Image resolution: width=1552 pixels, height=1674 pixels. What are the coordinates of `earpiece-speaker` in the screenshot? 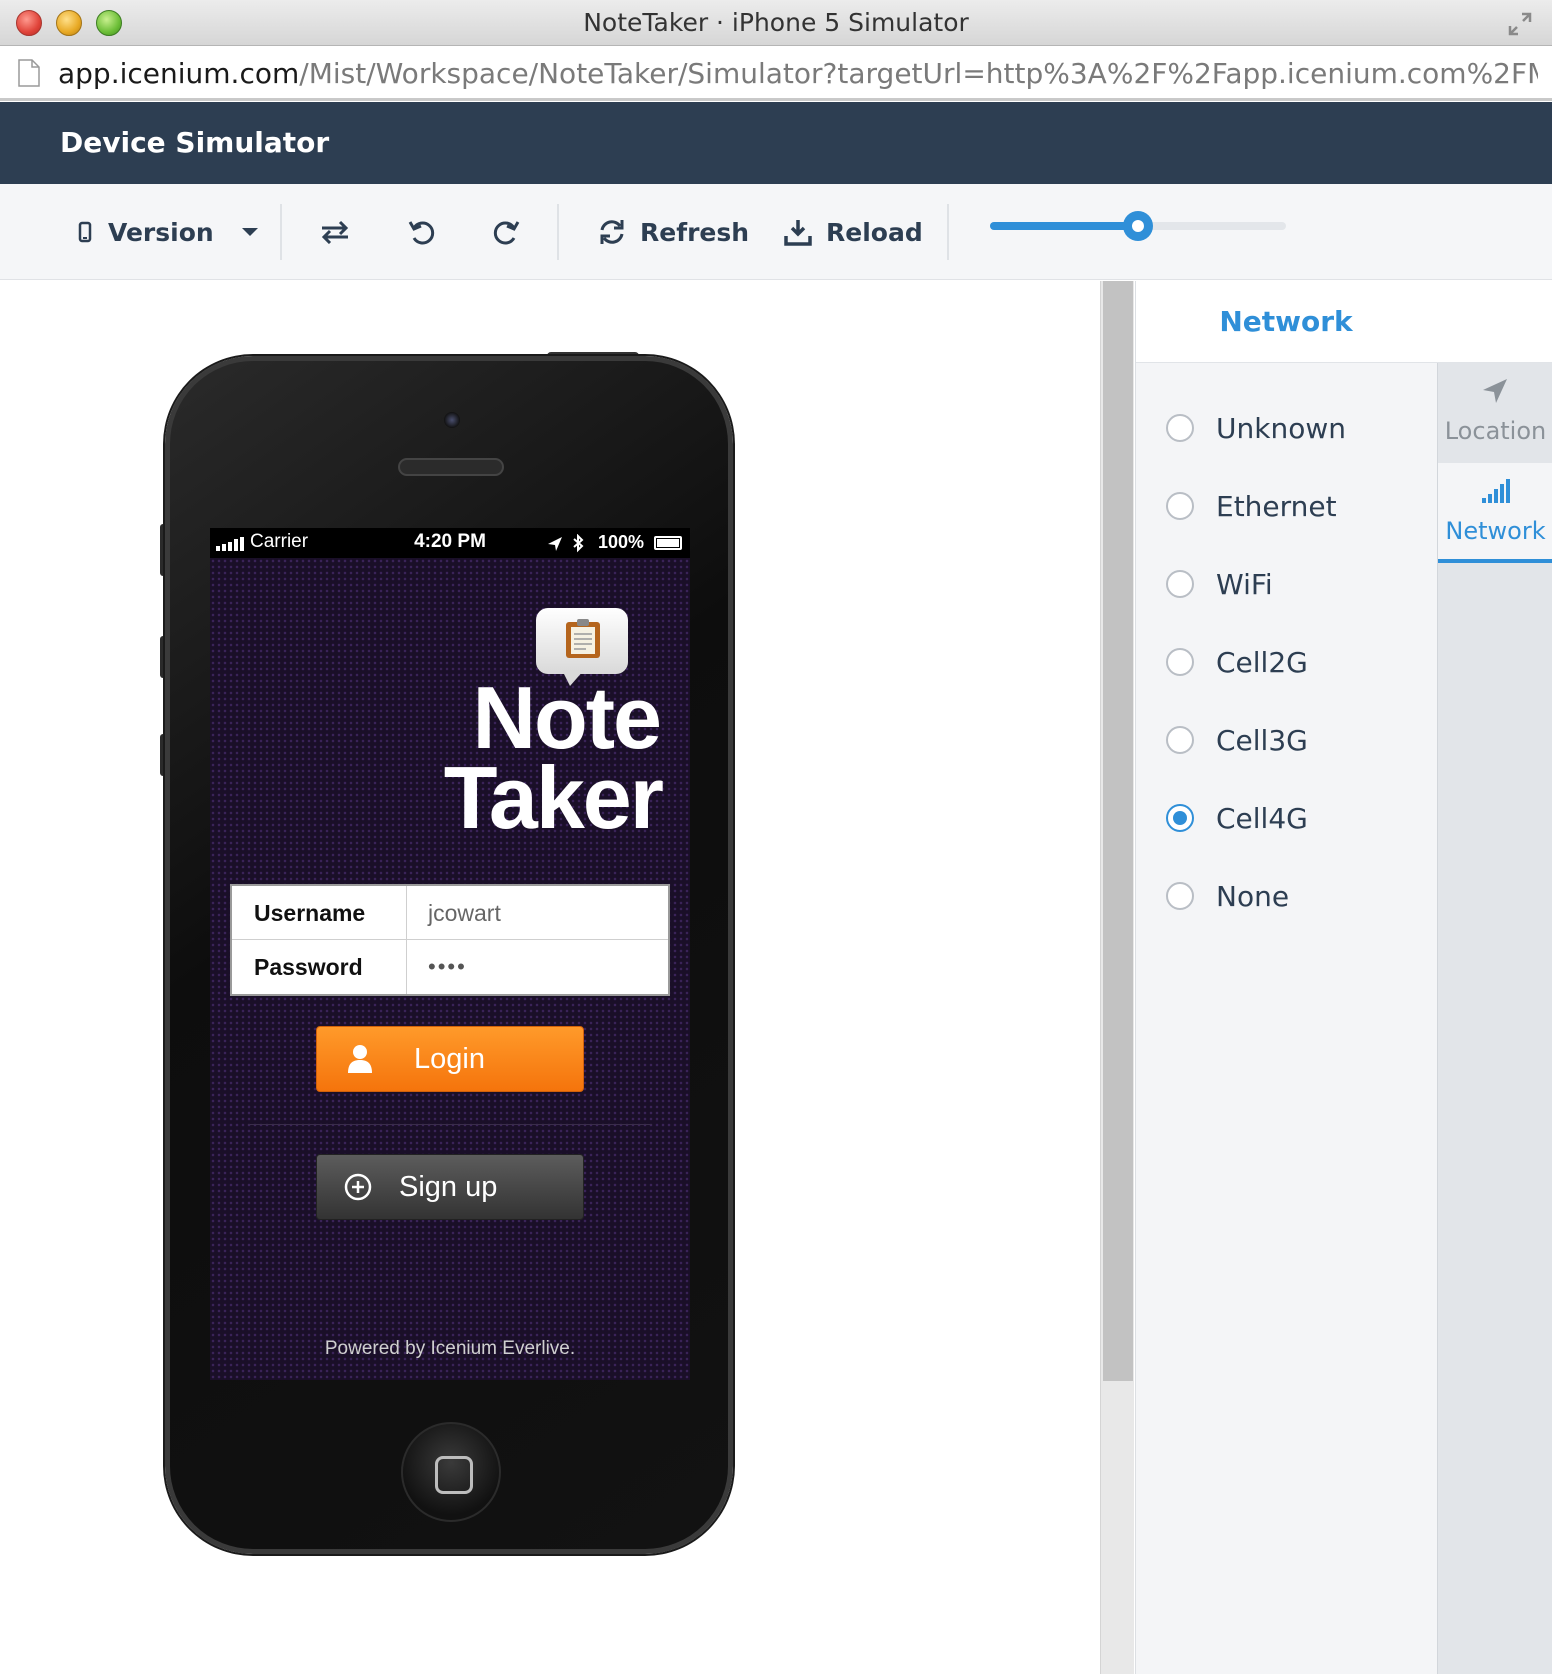 It's located at (451, 467).